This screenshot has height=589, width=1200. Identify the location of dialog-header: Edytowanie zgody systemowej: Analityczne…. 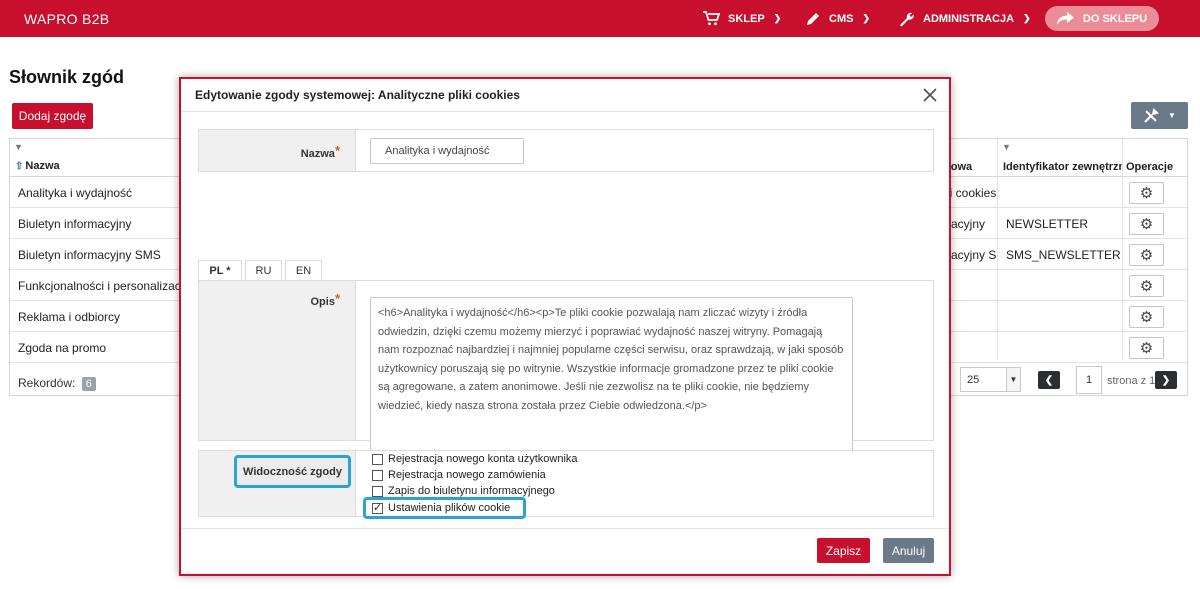
(565, 95).